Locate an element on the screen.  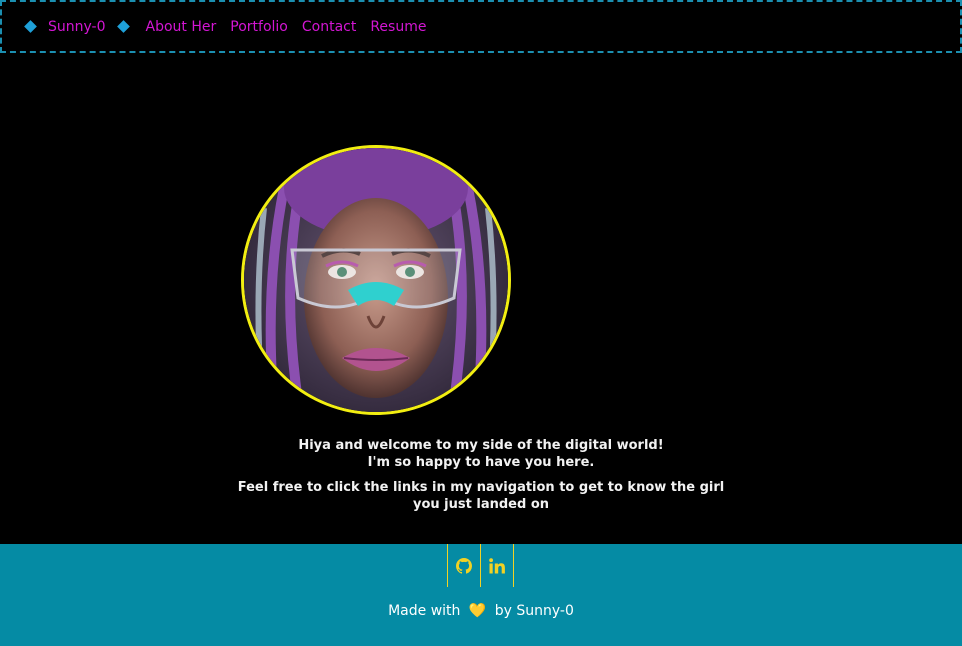
linkedin-icon is located at coordinates (497, 565).